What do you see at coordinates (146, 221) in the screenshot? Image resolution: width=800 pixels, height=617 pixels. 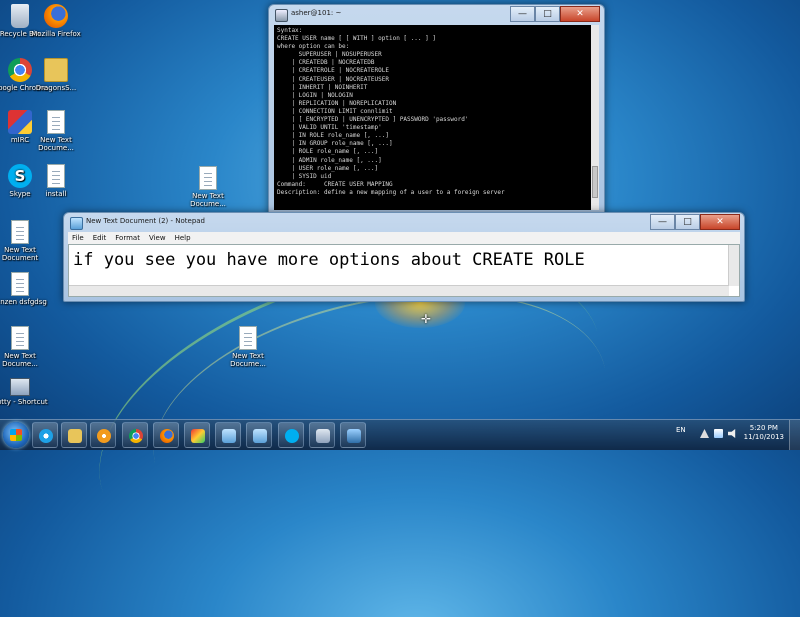 I see `notepad-title: New Text Document (2) - Notepad` at bounding box center [146, 221].